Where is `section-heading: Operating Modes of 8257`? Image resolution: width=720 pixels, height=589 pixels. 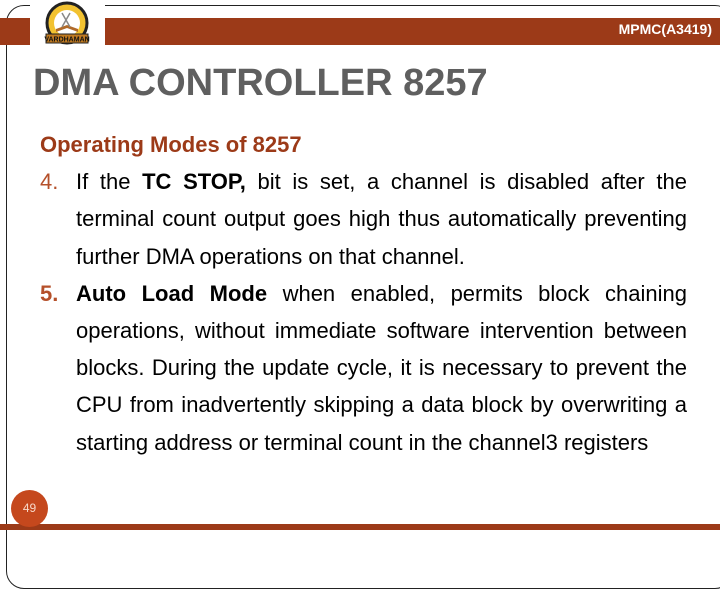
section-heading: Operating Modes of 8257 is located at coordinates (171, 144).